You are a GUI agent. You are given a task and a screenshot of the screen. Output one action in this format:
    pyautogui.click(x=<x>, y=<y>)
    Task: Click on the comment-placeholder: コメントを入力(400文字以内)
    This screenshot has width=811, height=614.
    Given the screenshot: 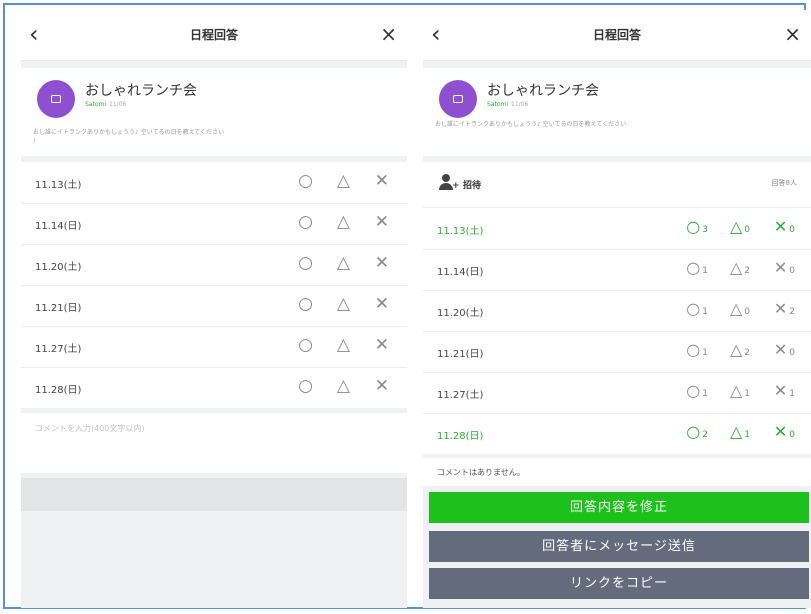 What is the action you would take?
    pyautogui.click(x=90, y=428)
    